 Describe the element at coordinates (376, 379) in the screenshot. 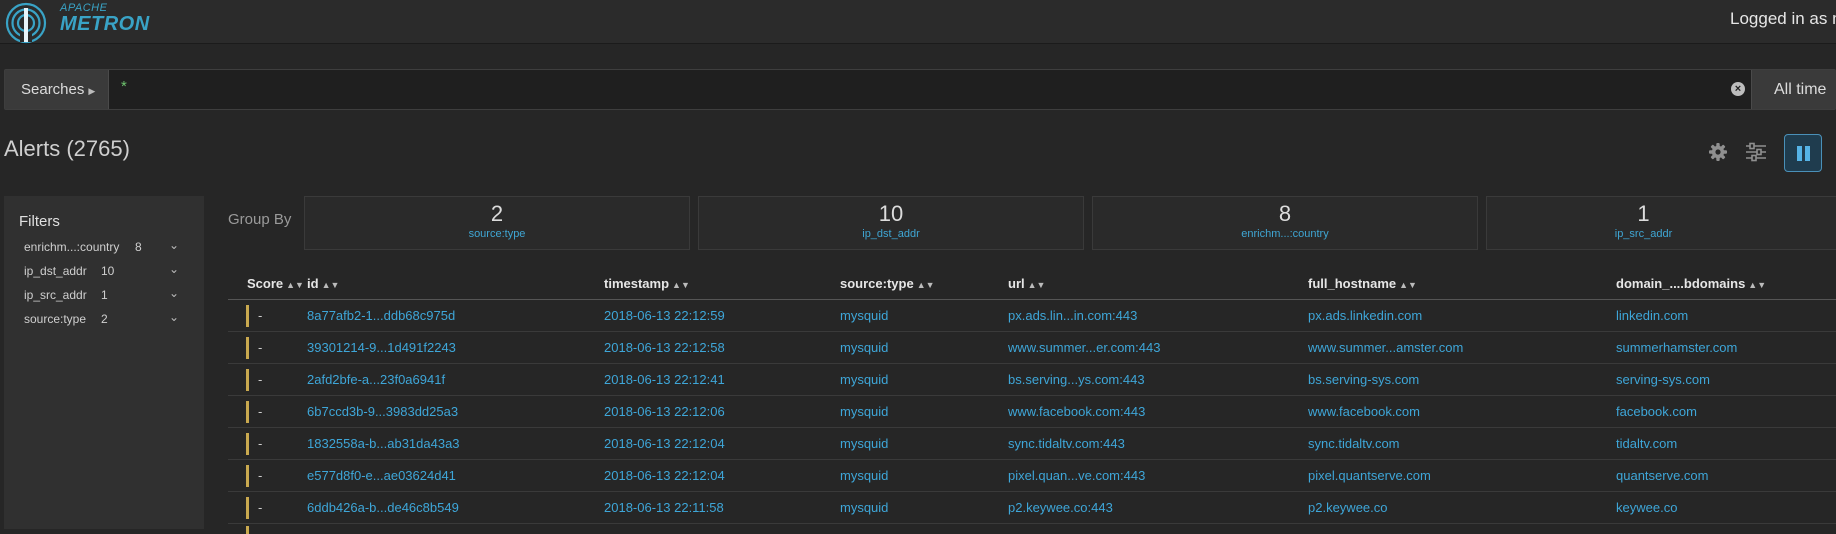

I see `cell-id: 2afd2bfe-a...23f0a6941f` at that location.